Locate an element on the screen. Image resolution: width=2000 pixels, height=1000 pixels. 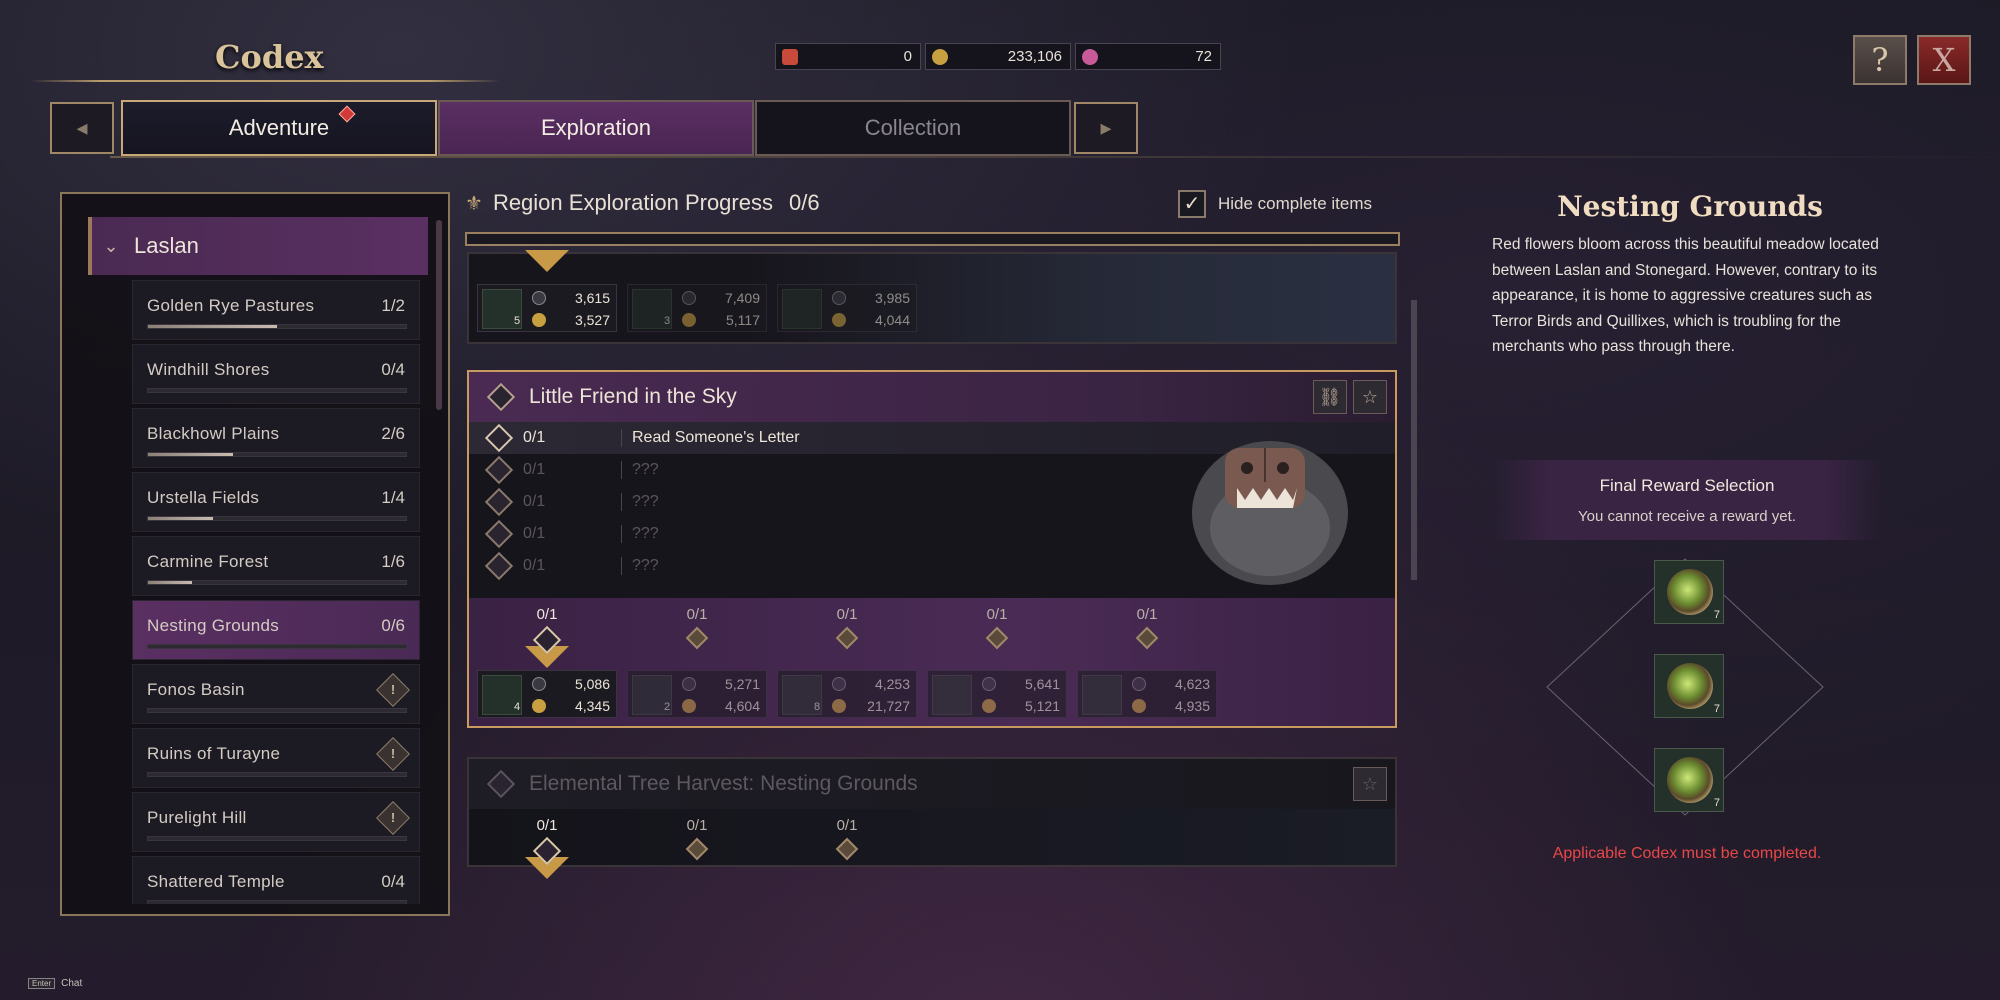
region-header-laslan: ⌄ Laslan is located at coordinates (258, 246).